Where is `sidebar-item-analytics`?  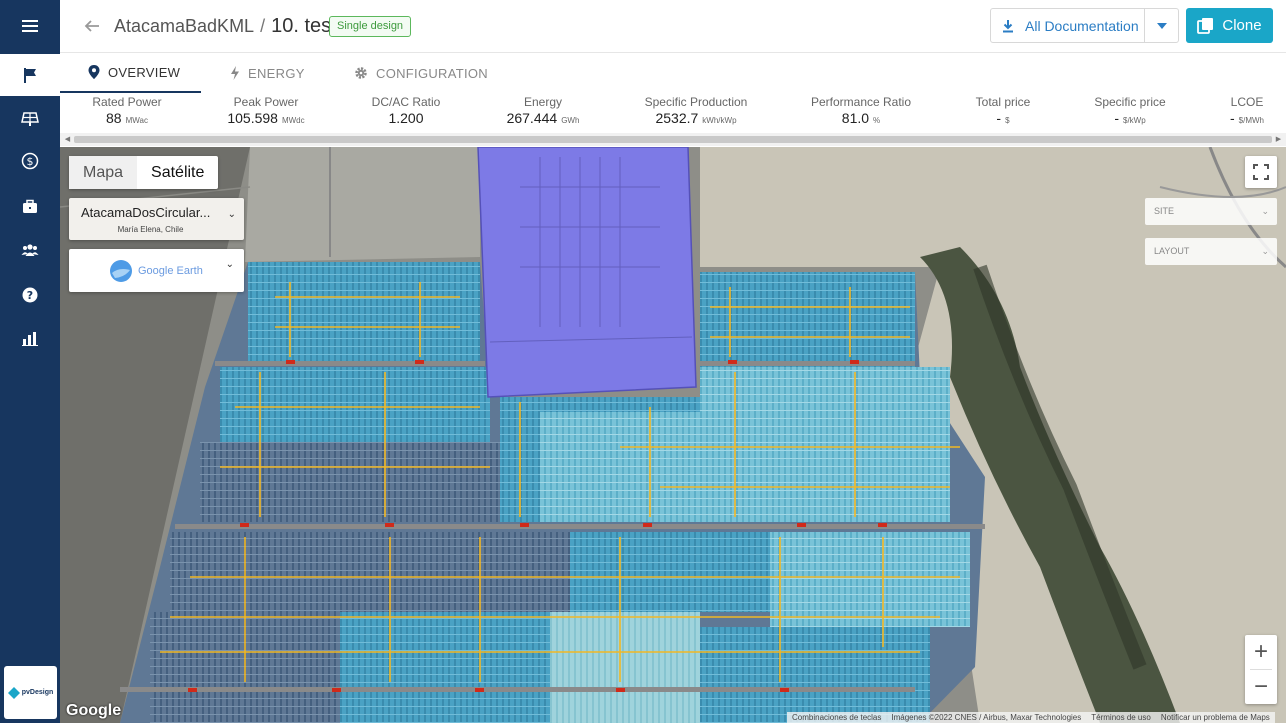
sidebar-item-analytics is located at coordinates (30, 338).